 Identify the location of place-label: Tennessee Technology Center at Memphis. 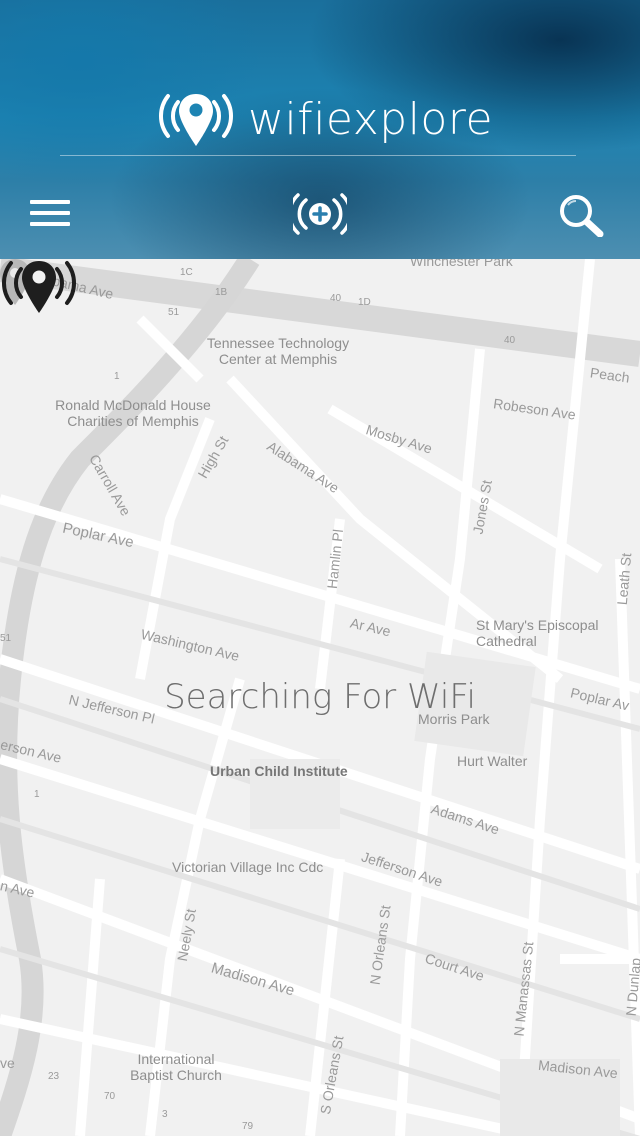
(278, 351).